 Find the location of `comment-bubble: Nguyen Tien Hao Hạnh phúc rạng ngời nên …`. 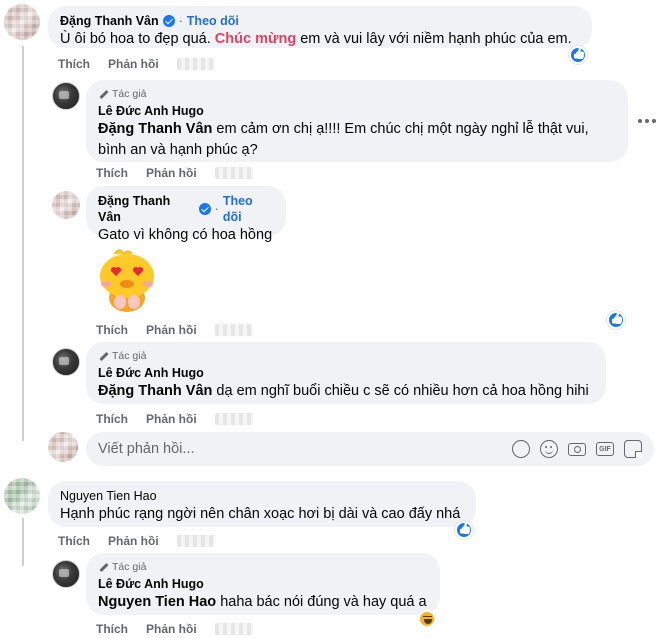

comment-bubble: Nguyen Tien Hao Hạnh phúc rạng ngời nên … is located at coordinates (262, 504).